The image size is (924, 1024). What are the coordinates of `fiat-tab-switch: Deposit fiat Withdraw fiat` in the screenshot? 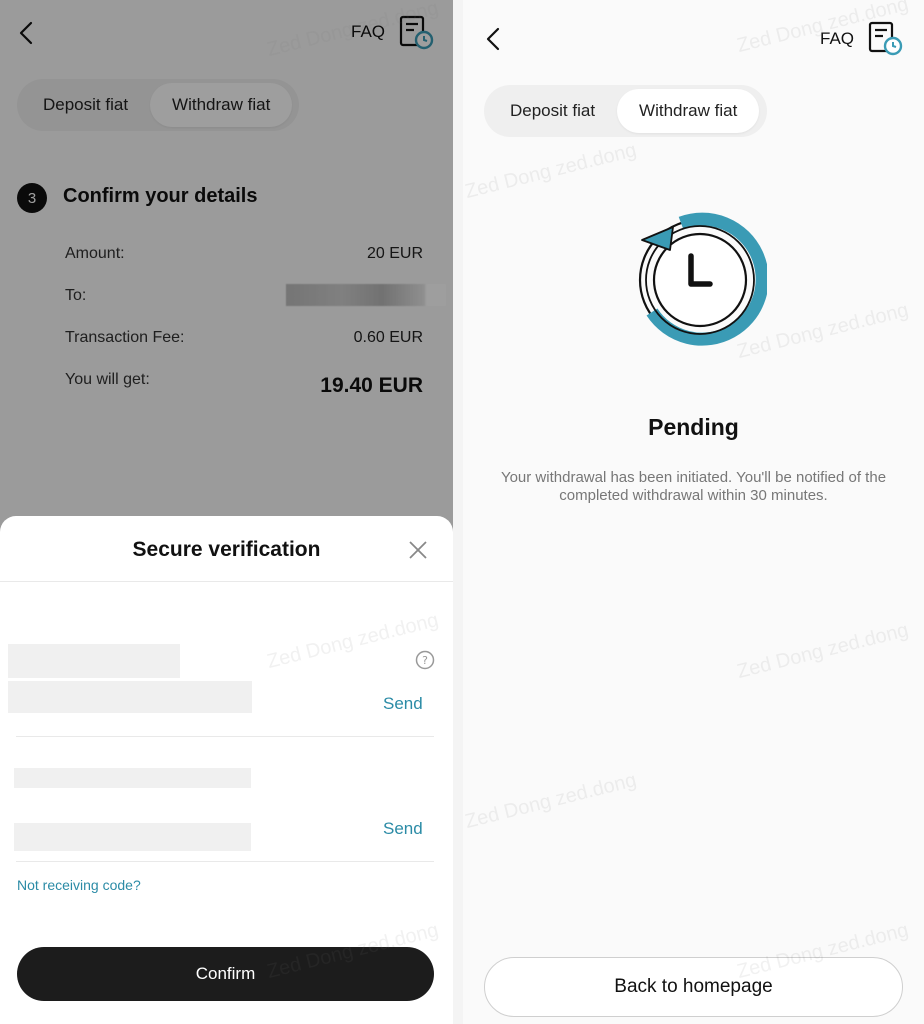 It's located at (625, 111).